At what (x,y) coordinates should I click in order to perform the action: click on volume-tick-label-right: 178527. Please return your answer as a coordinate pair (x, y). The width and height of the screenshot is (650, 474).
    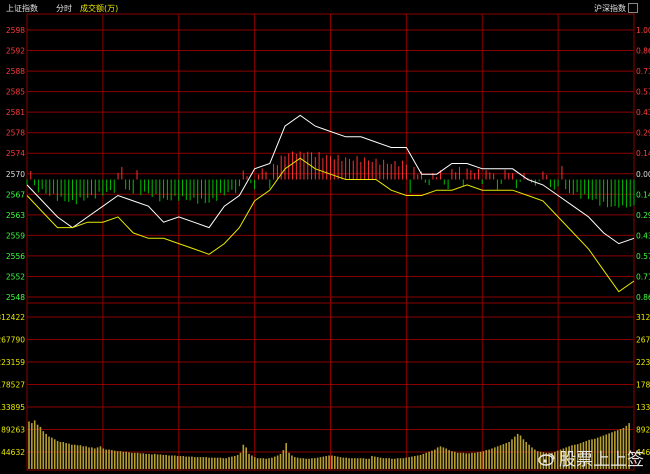
    Looking at the image, I should click on (643, 385).